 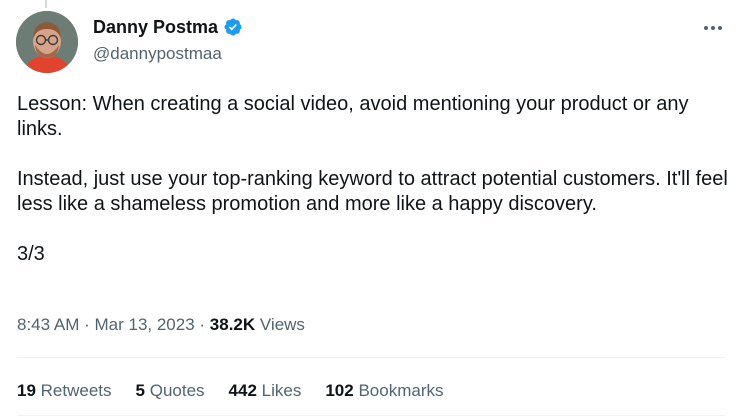 I want to click on bookmarks-stat: 102 Bookmarks, so click(x=384, y=391).